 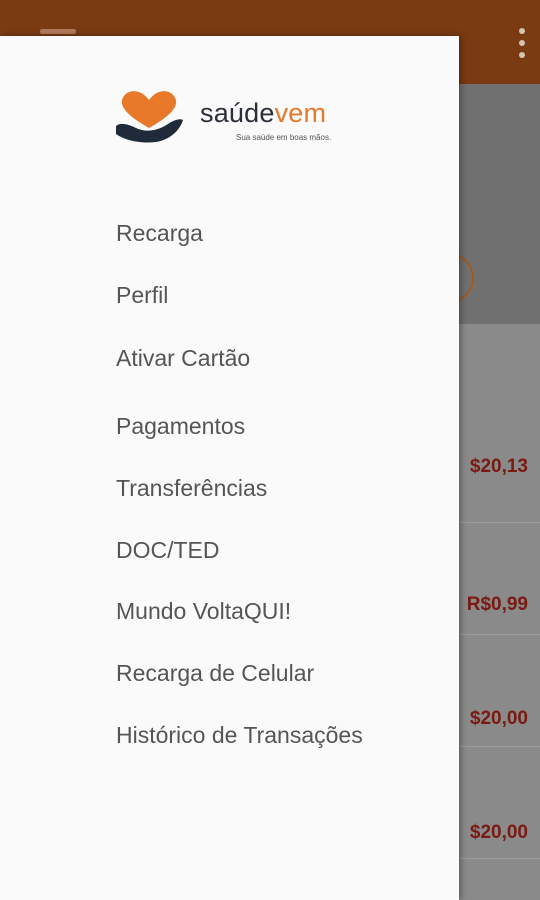 I want to click on menu-item-recarga: Recarga, so click(x=159, y=233).